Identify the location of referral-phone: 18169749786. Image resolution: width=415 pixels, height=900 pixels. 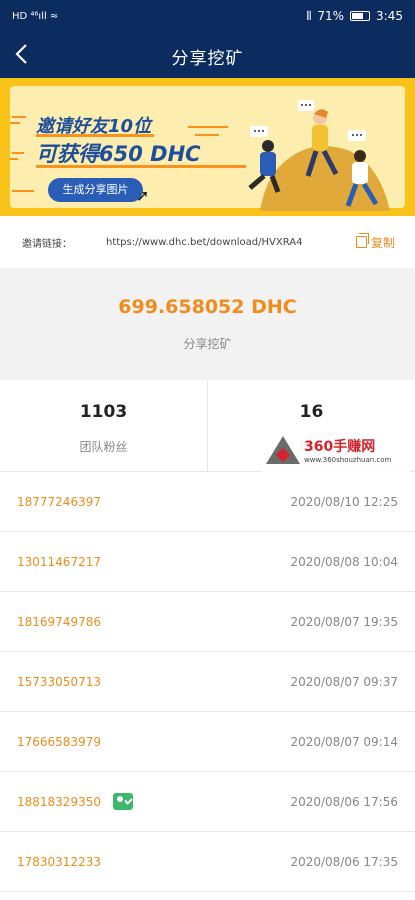
(59, 621).